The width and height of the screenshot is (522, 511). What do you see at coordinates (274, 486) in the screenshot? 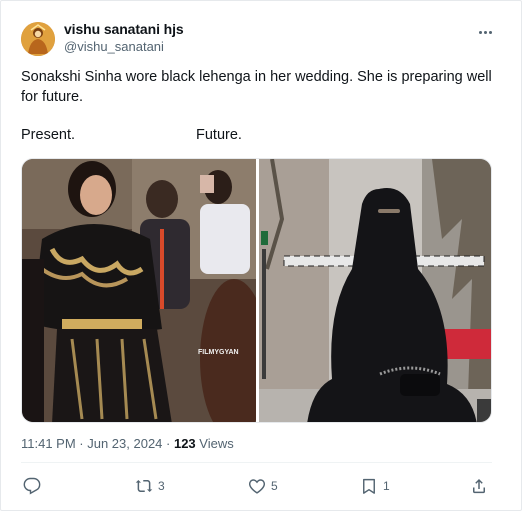
I see `like-count: 5` at bounding box center [274, 486].